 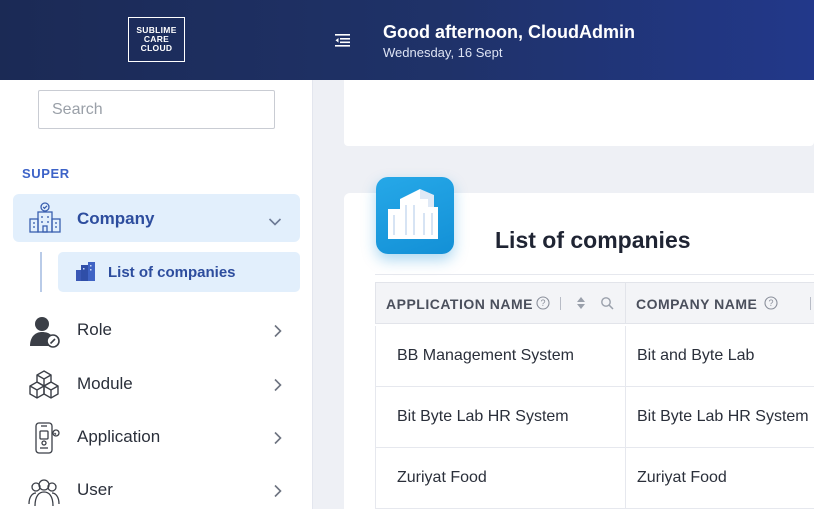 What do you see at coordinates (105, 383) in the screenshot?
I see `sidebar-item-label: Module` at bounding box center [105, 383].